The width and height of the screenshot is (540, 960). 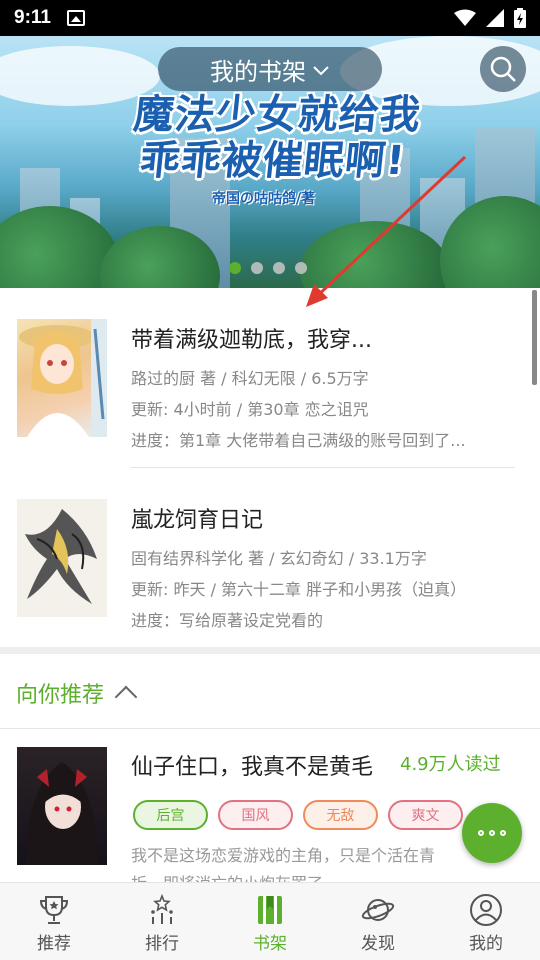 I want to click on banner-title-line1: 魔法少女就给我, so click(x=277, y=115).